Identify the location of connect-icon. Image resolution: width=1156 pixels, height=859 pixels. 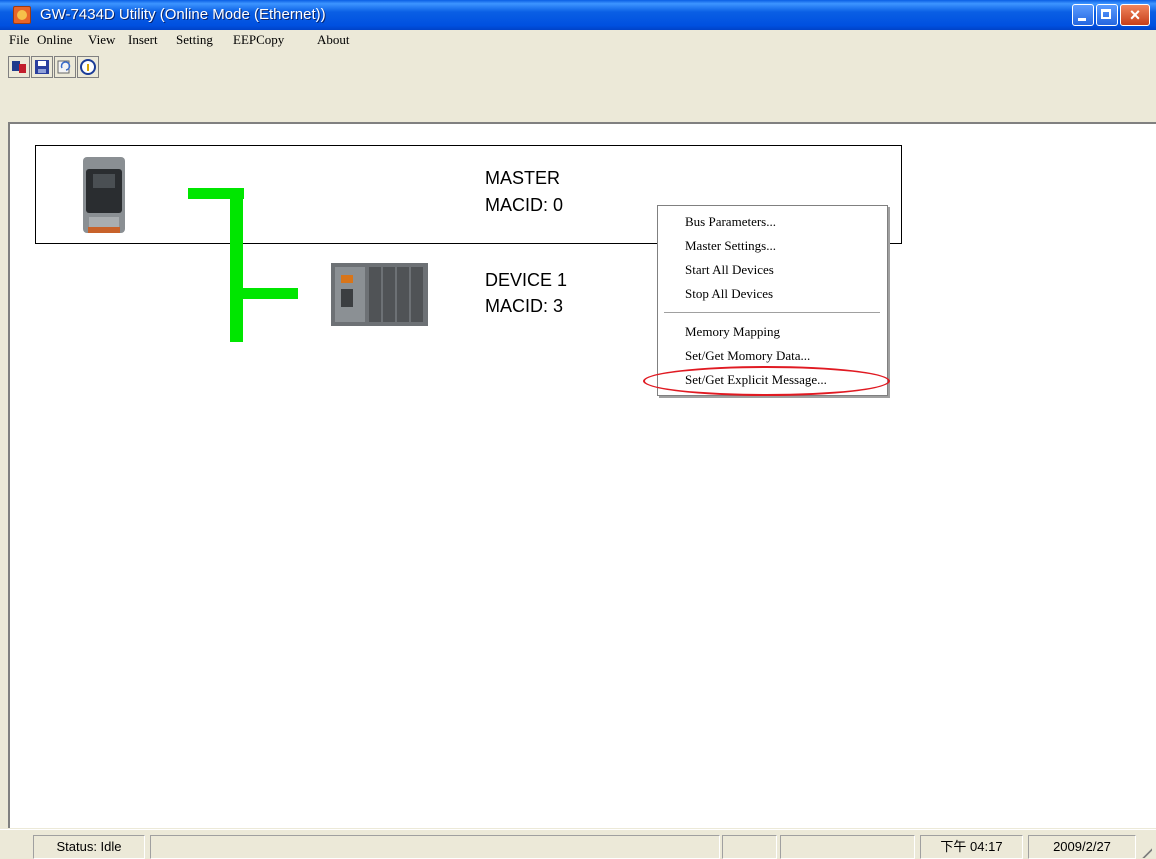
(19, 67).